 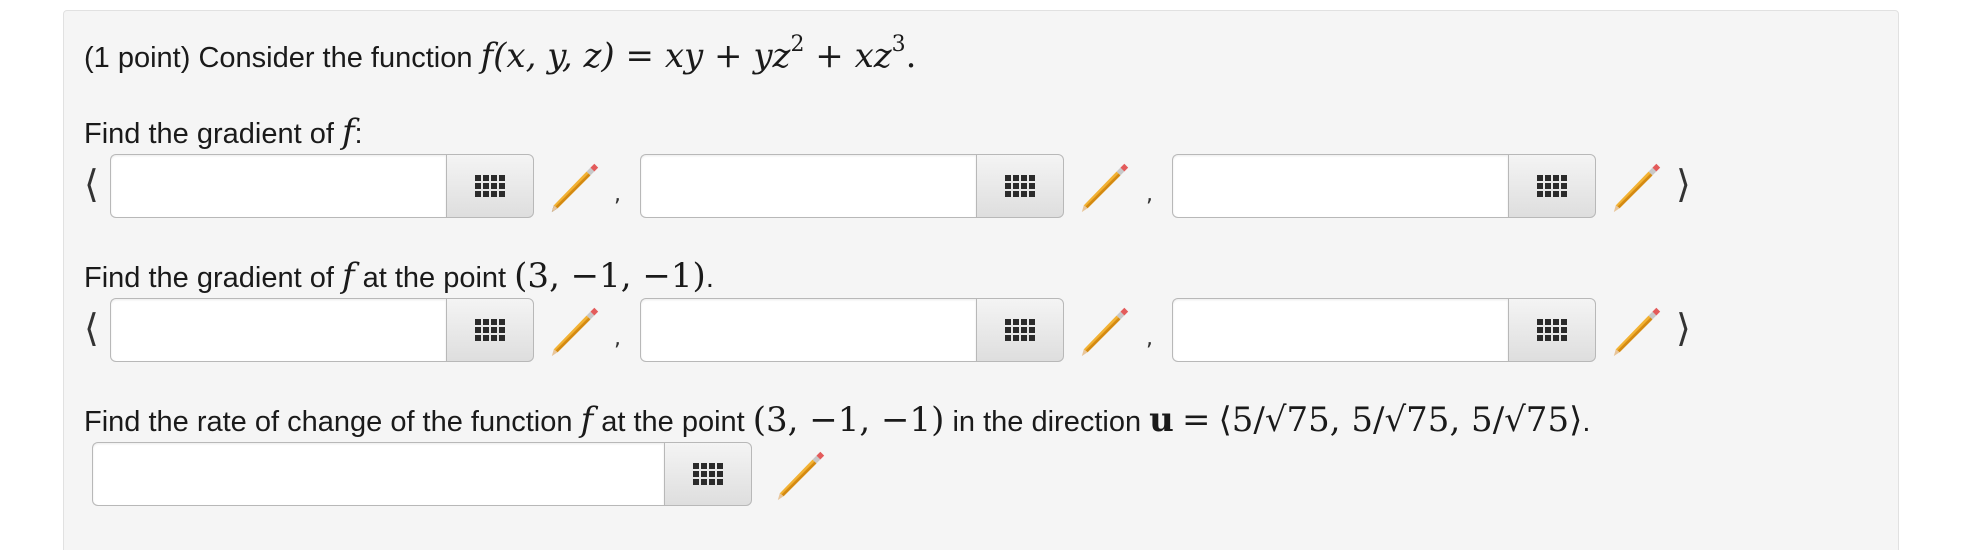 What do you see at coordinates (1340, 330) in the screenshot?
I see `grad-at-z-input` at bounding box center [1340, 330].